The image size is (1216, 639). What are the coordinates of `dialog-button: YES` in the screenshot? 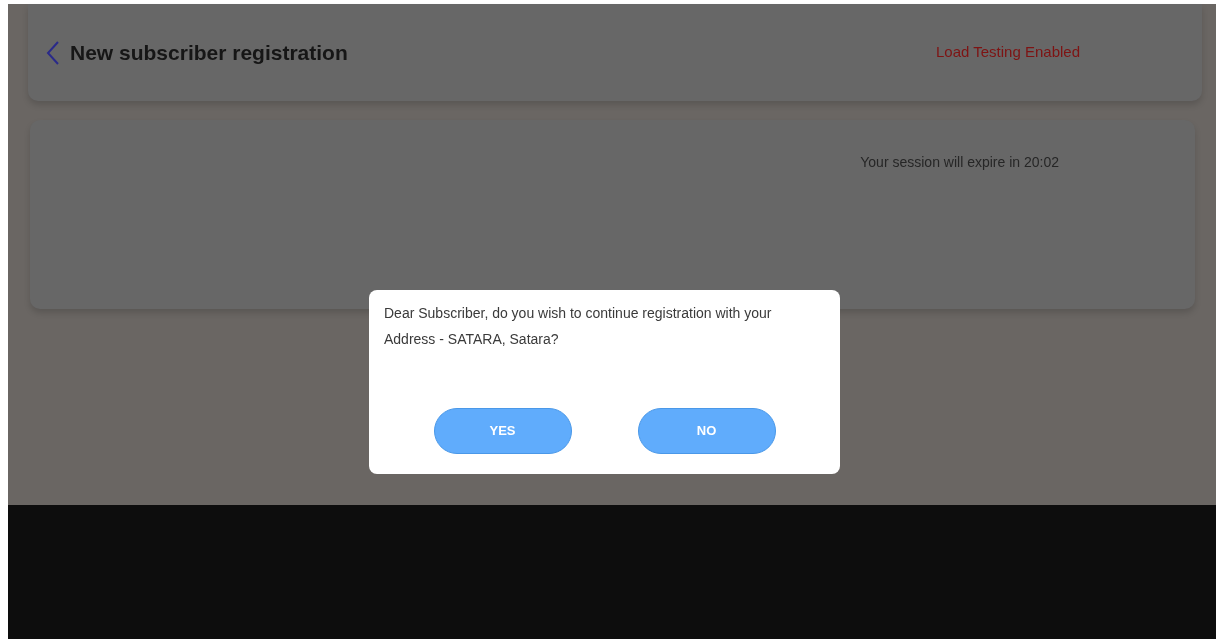 It's located at (502, 431).